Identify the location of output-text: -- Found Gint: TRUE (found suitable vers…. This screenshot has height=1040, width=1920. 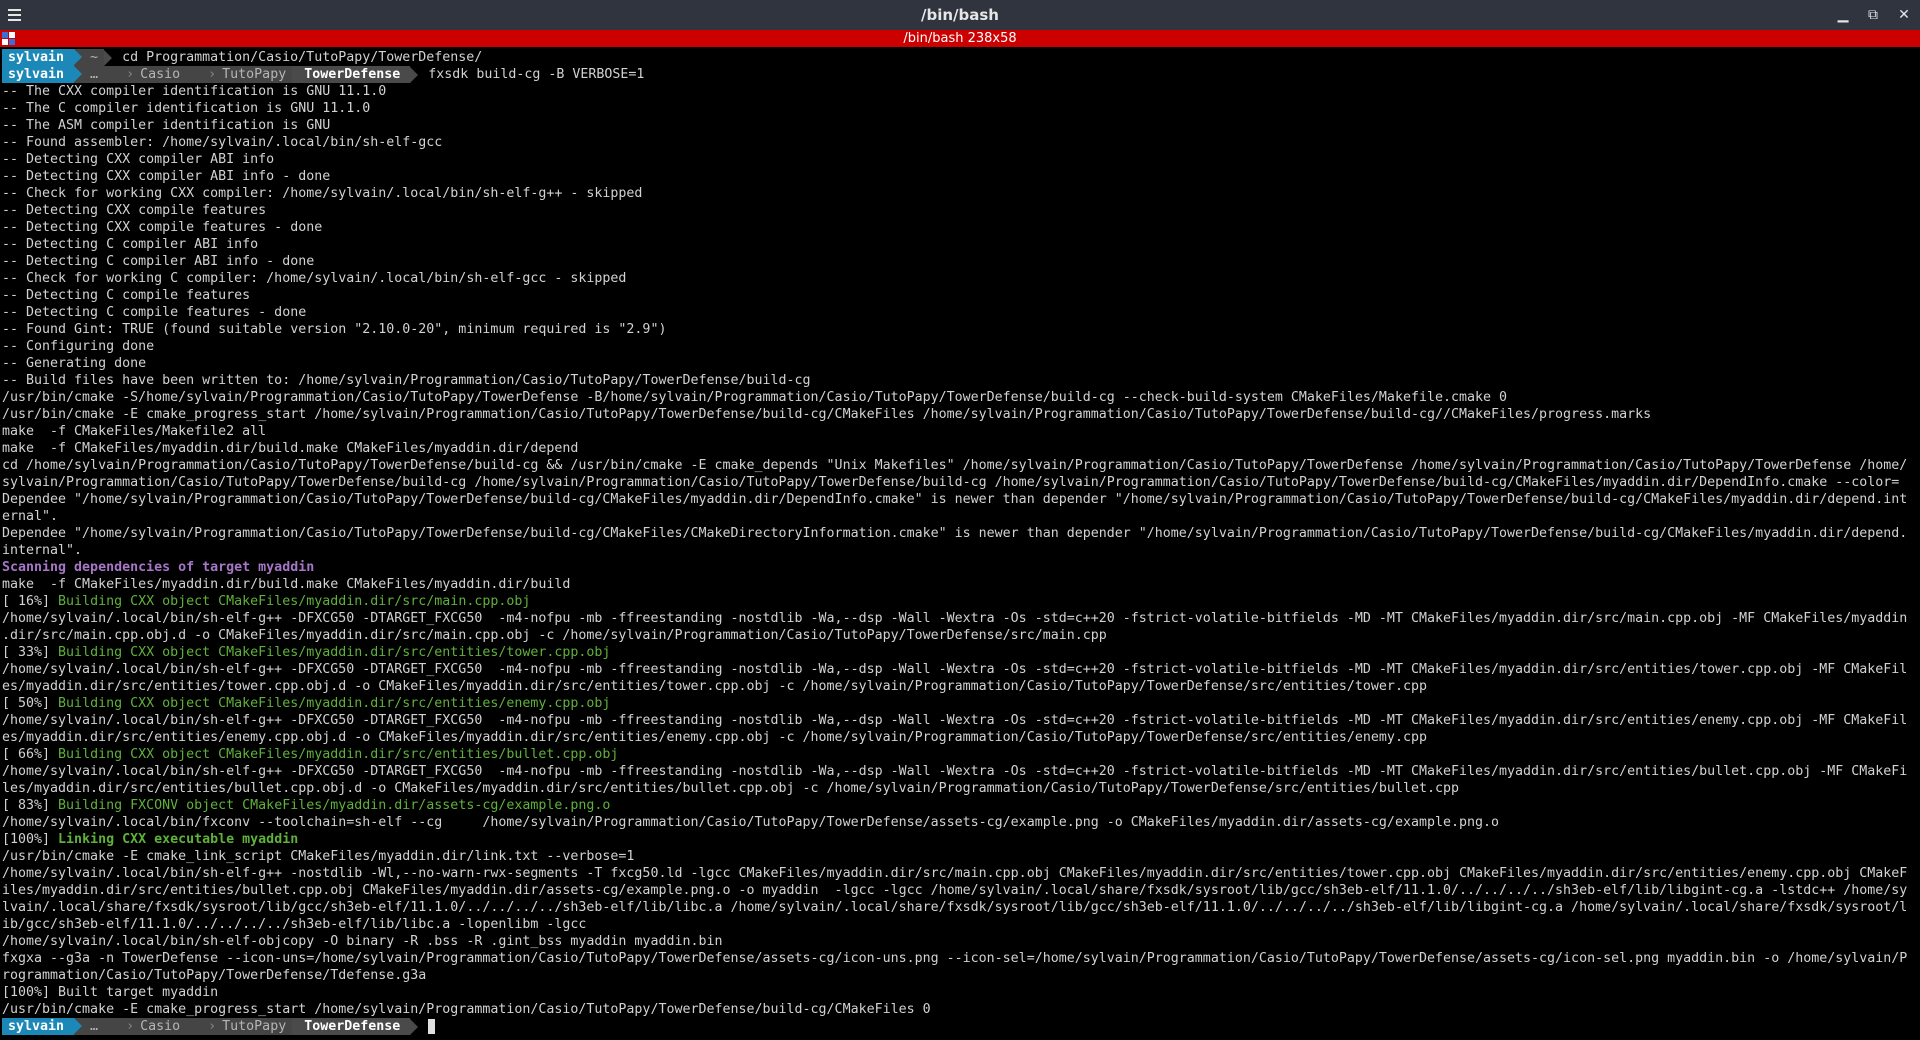
(334, 329).